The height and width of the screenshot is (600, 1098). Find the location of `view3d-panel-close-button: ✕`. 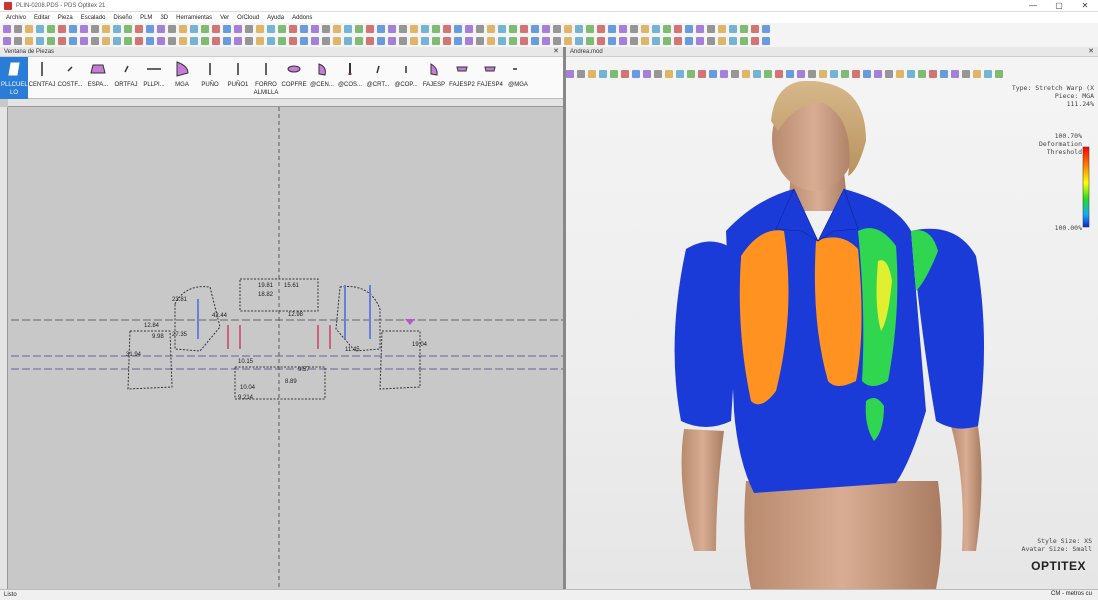

view3d-panel-close-button: ✕ is located at coordinates (1091, 52).